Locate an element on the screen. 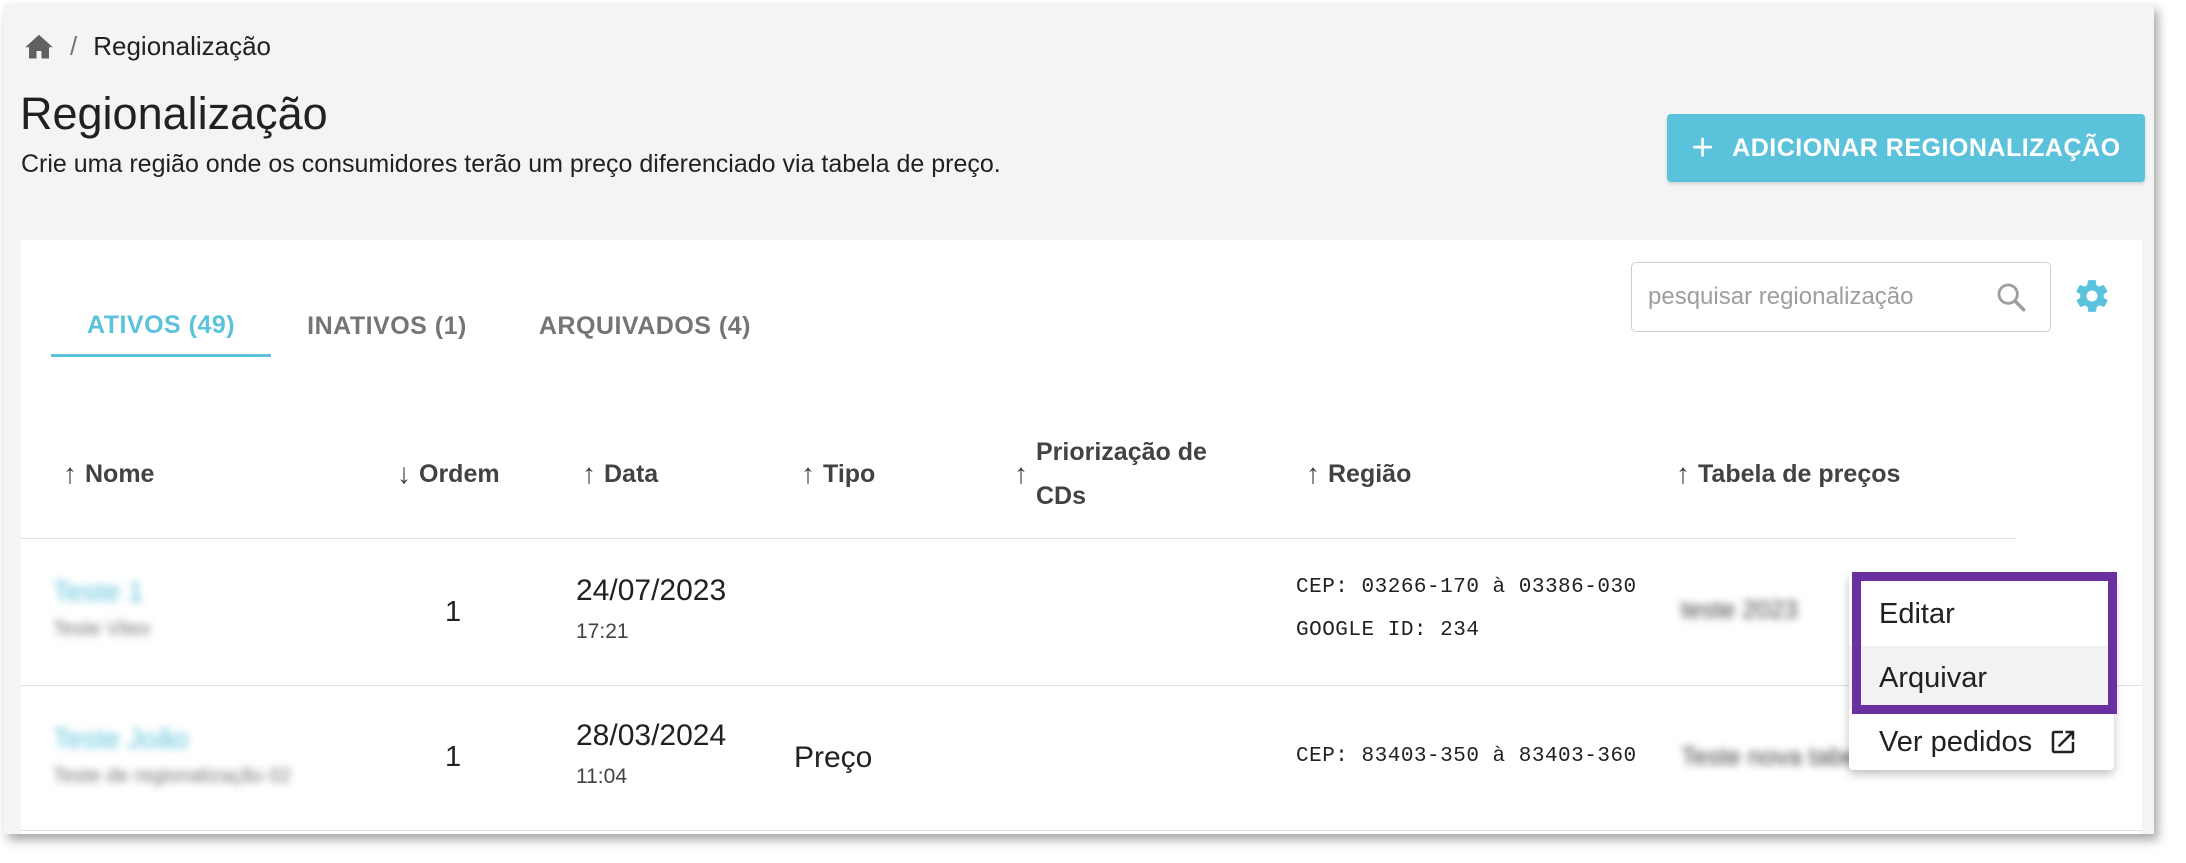  page-title: Regionalização is located at coordinates (174, 113).